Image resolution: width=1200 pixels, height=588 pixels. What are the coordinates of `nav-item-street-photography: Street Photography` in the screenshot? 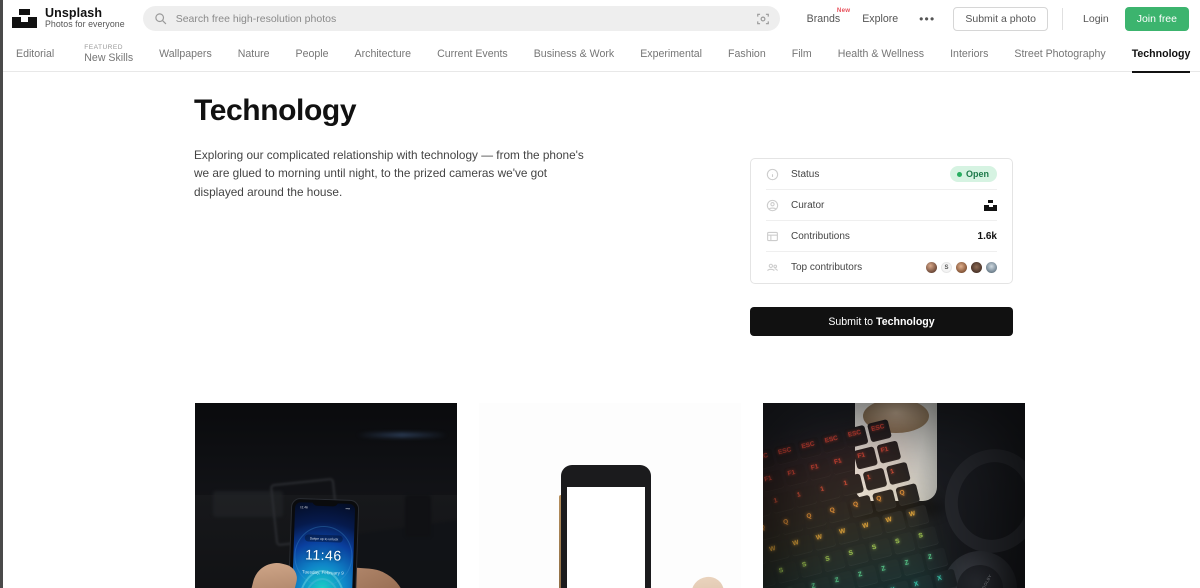 It's located at (1059, 54).